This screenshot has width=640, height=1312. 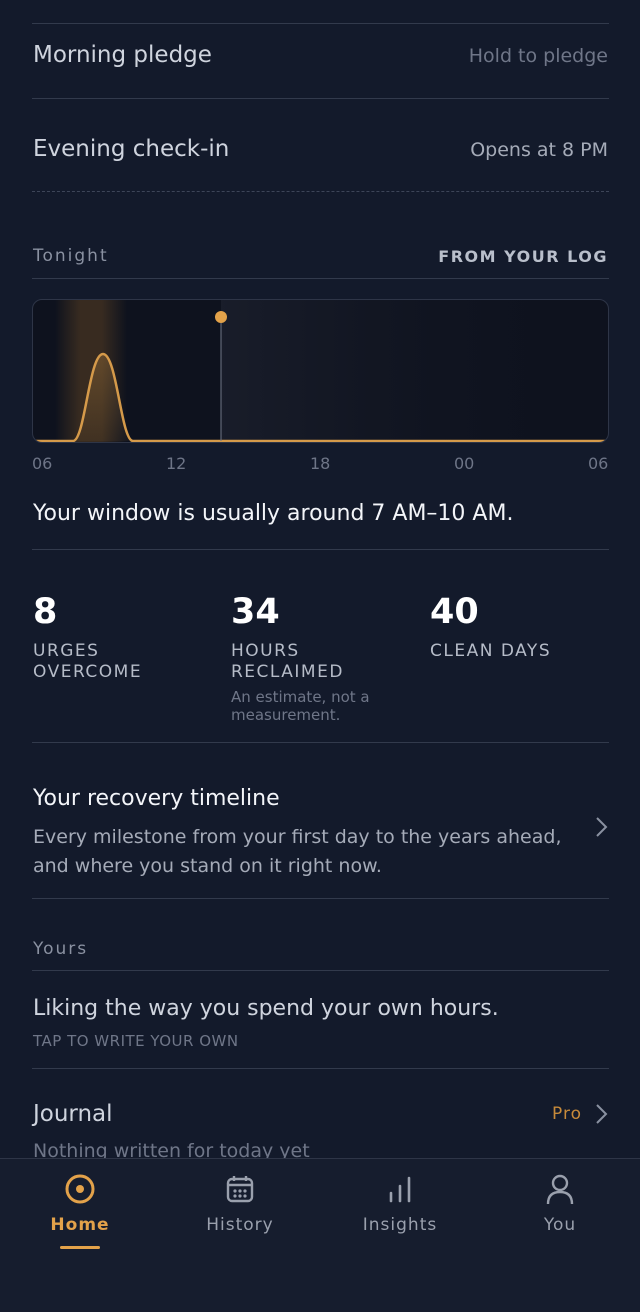 What do you see at coordinates (176, 463) in the screenshot?
I see `x-tick: 12` at bounding box center [176, 463].